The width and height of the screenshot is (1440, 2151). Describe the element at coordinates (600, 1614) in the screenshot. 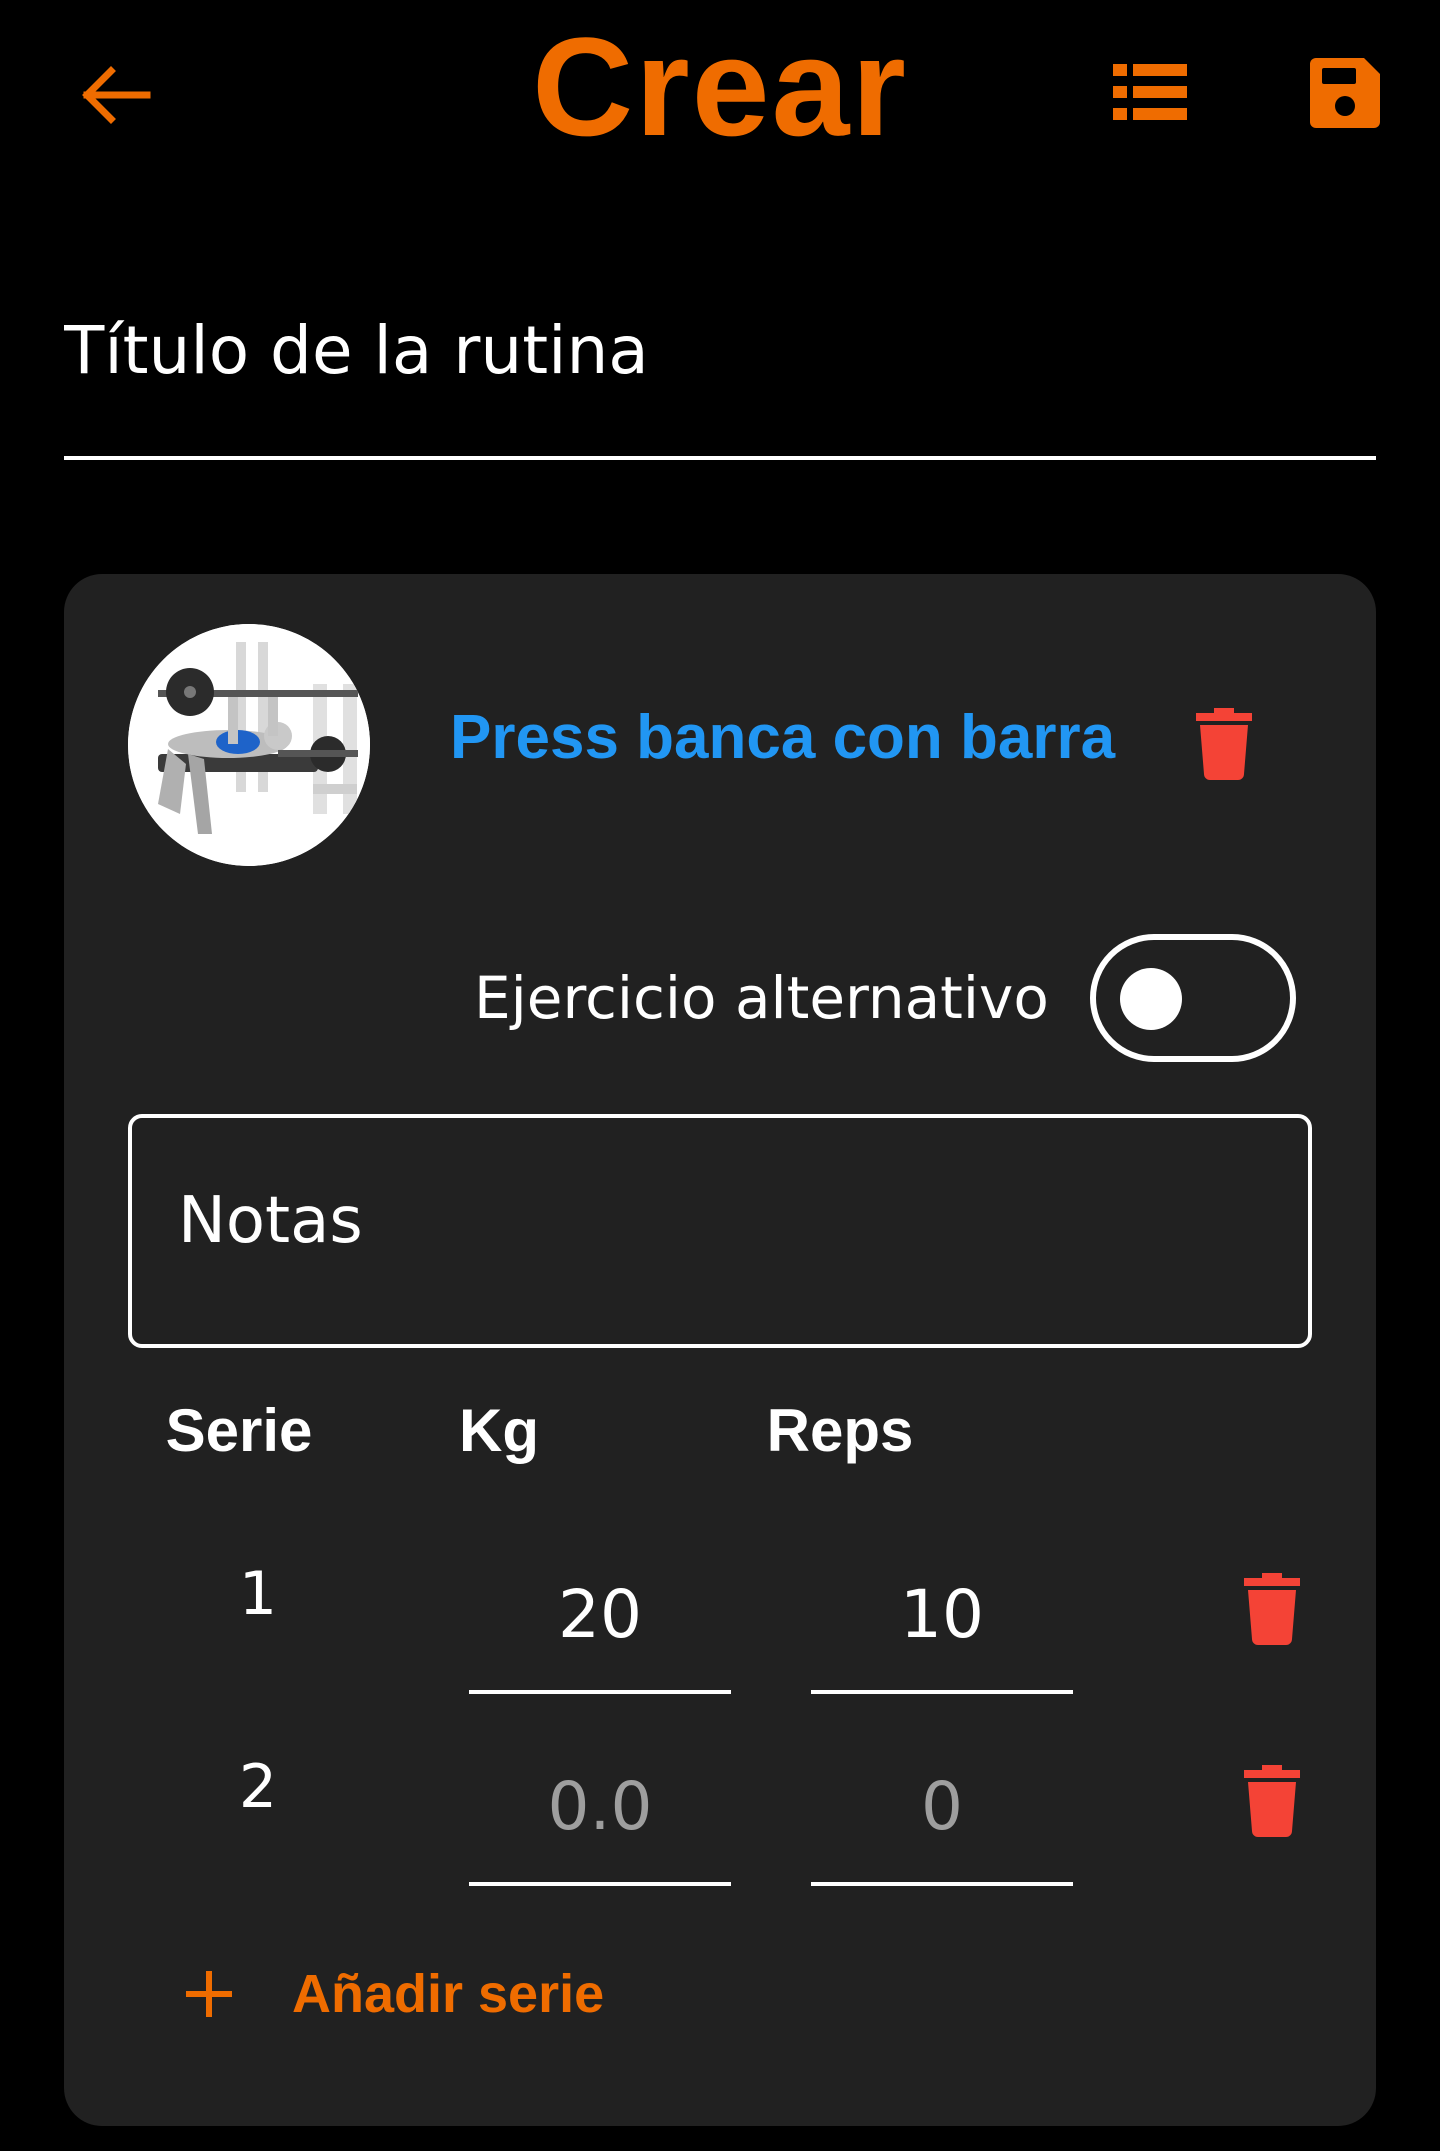

I see `row-1-kg-input` at that location.